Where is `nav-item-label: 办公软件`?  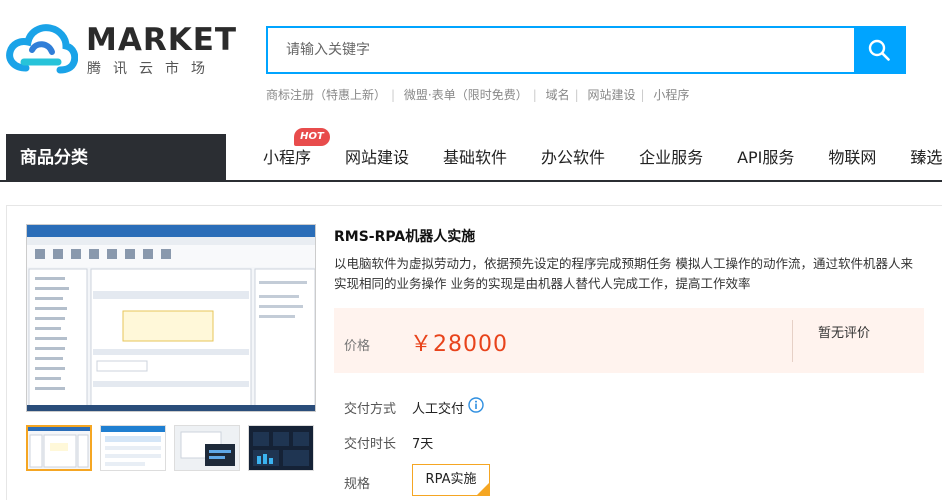 nav-item-label: 办公软件 is located at coordinates (573, 157).